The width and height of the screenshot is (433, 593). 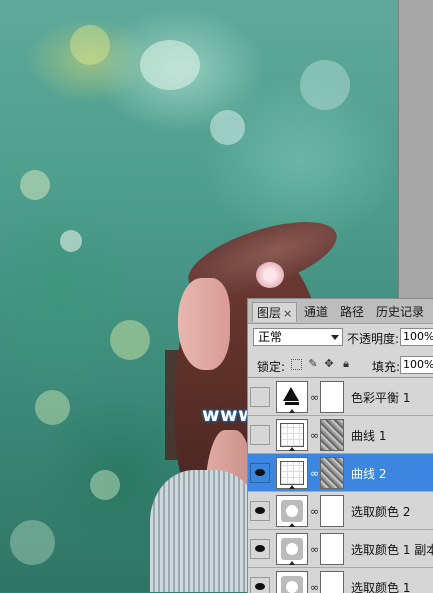 What do you see at coordinates (381, 398) in the screenshot?
I see `layer-name: 色彩平衡 1` at bounding box center [381, 398].